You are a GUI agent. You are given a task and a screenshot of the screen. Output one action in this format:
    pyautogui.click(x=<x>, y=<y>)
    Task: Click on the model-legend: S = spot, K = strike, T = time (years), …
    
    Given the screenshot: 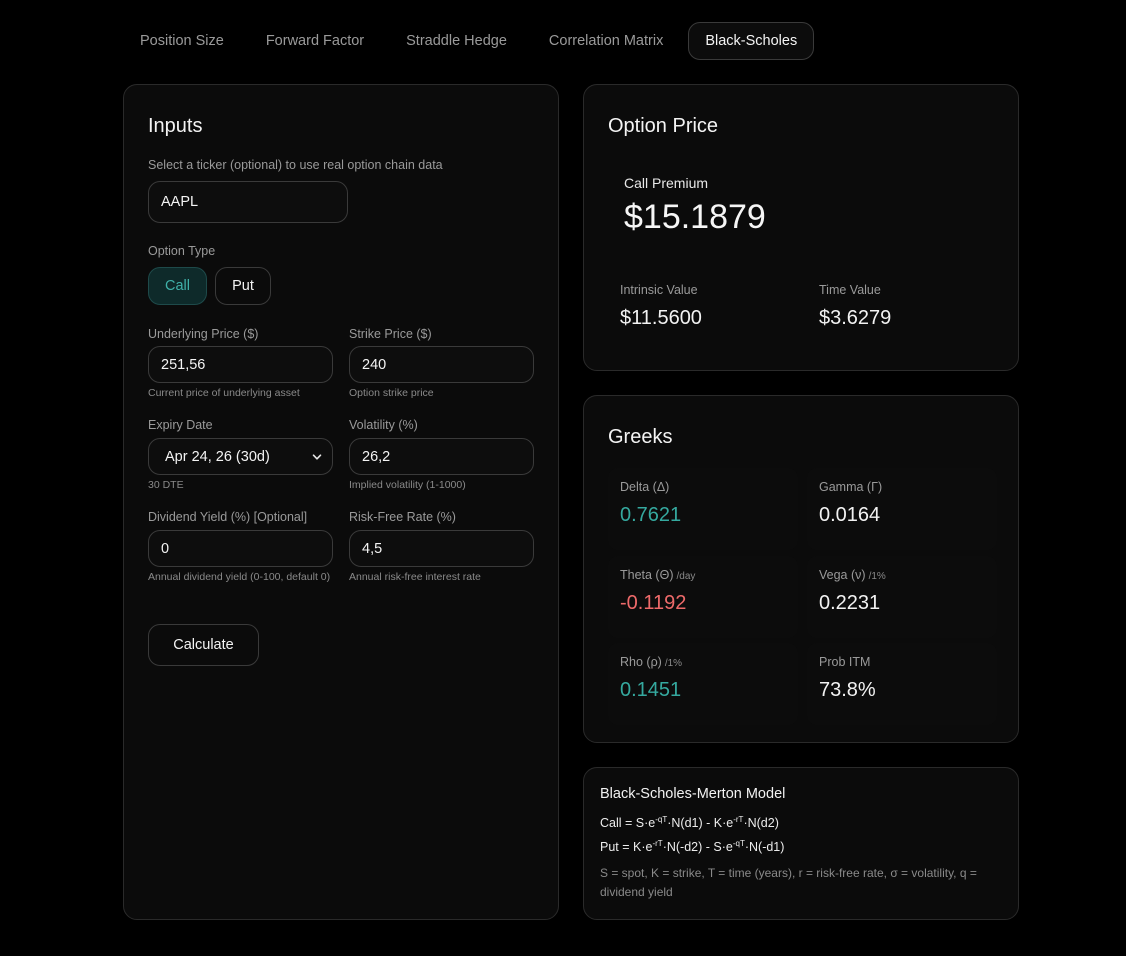 What is the action you would take?
    pyautogui.click(x=788, y=882)
    